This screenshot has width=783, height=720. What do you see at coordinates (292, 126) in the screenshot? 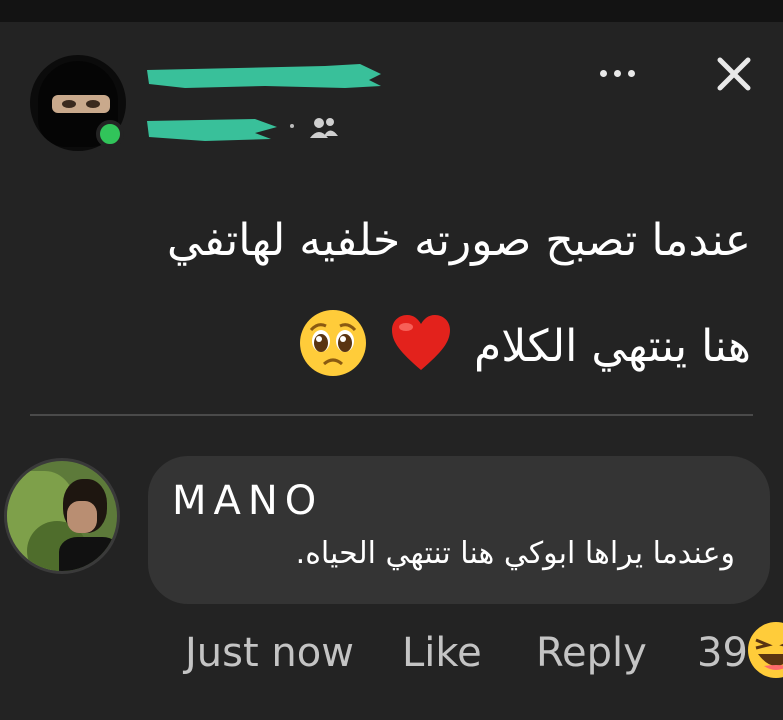
I see `meta-separator-dot` at bounding box center [292, 126].